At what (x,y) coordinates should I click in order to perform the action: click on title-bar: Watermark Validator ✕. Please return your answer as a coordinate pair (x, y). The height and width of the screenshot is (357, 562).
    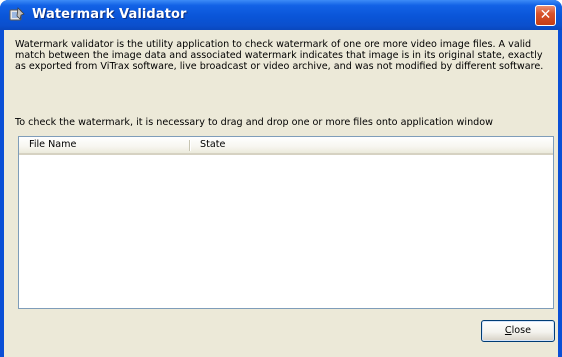
    Looking at the image, I should click on (281, 15).